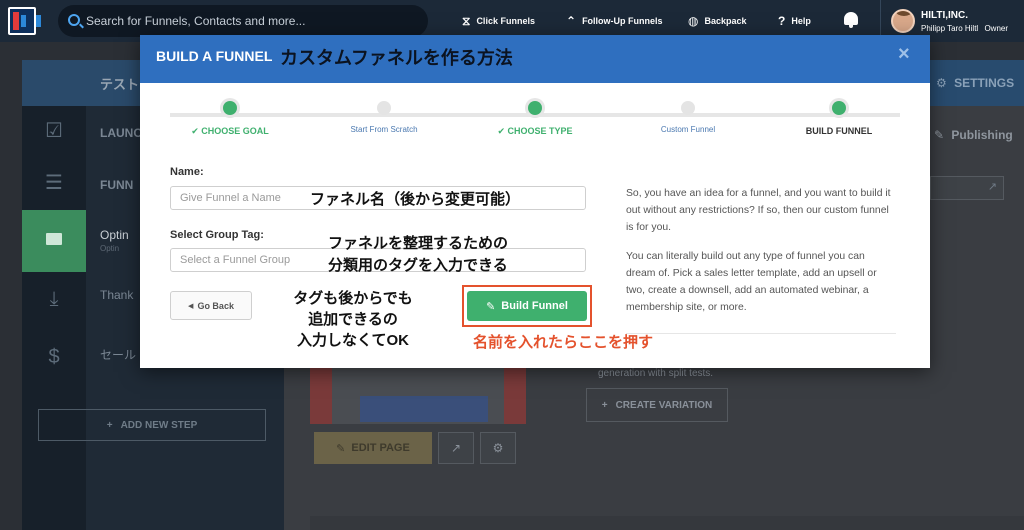  I want to click on step-label-choose-type: ✔ CHOOSE TYPE, so click(535, 131).